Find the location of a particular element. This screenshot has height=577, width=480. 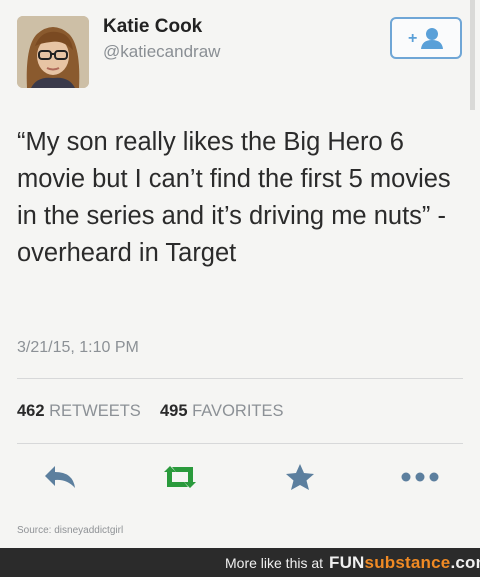

favorite-icon is located at coordinates (300, 477).